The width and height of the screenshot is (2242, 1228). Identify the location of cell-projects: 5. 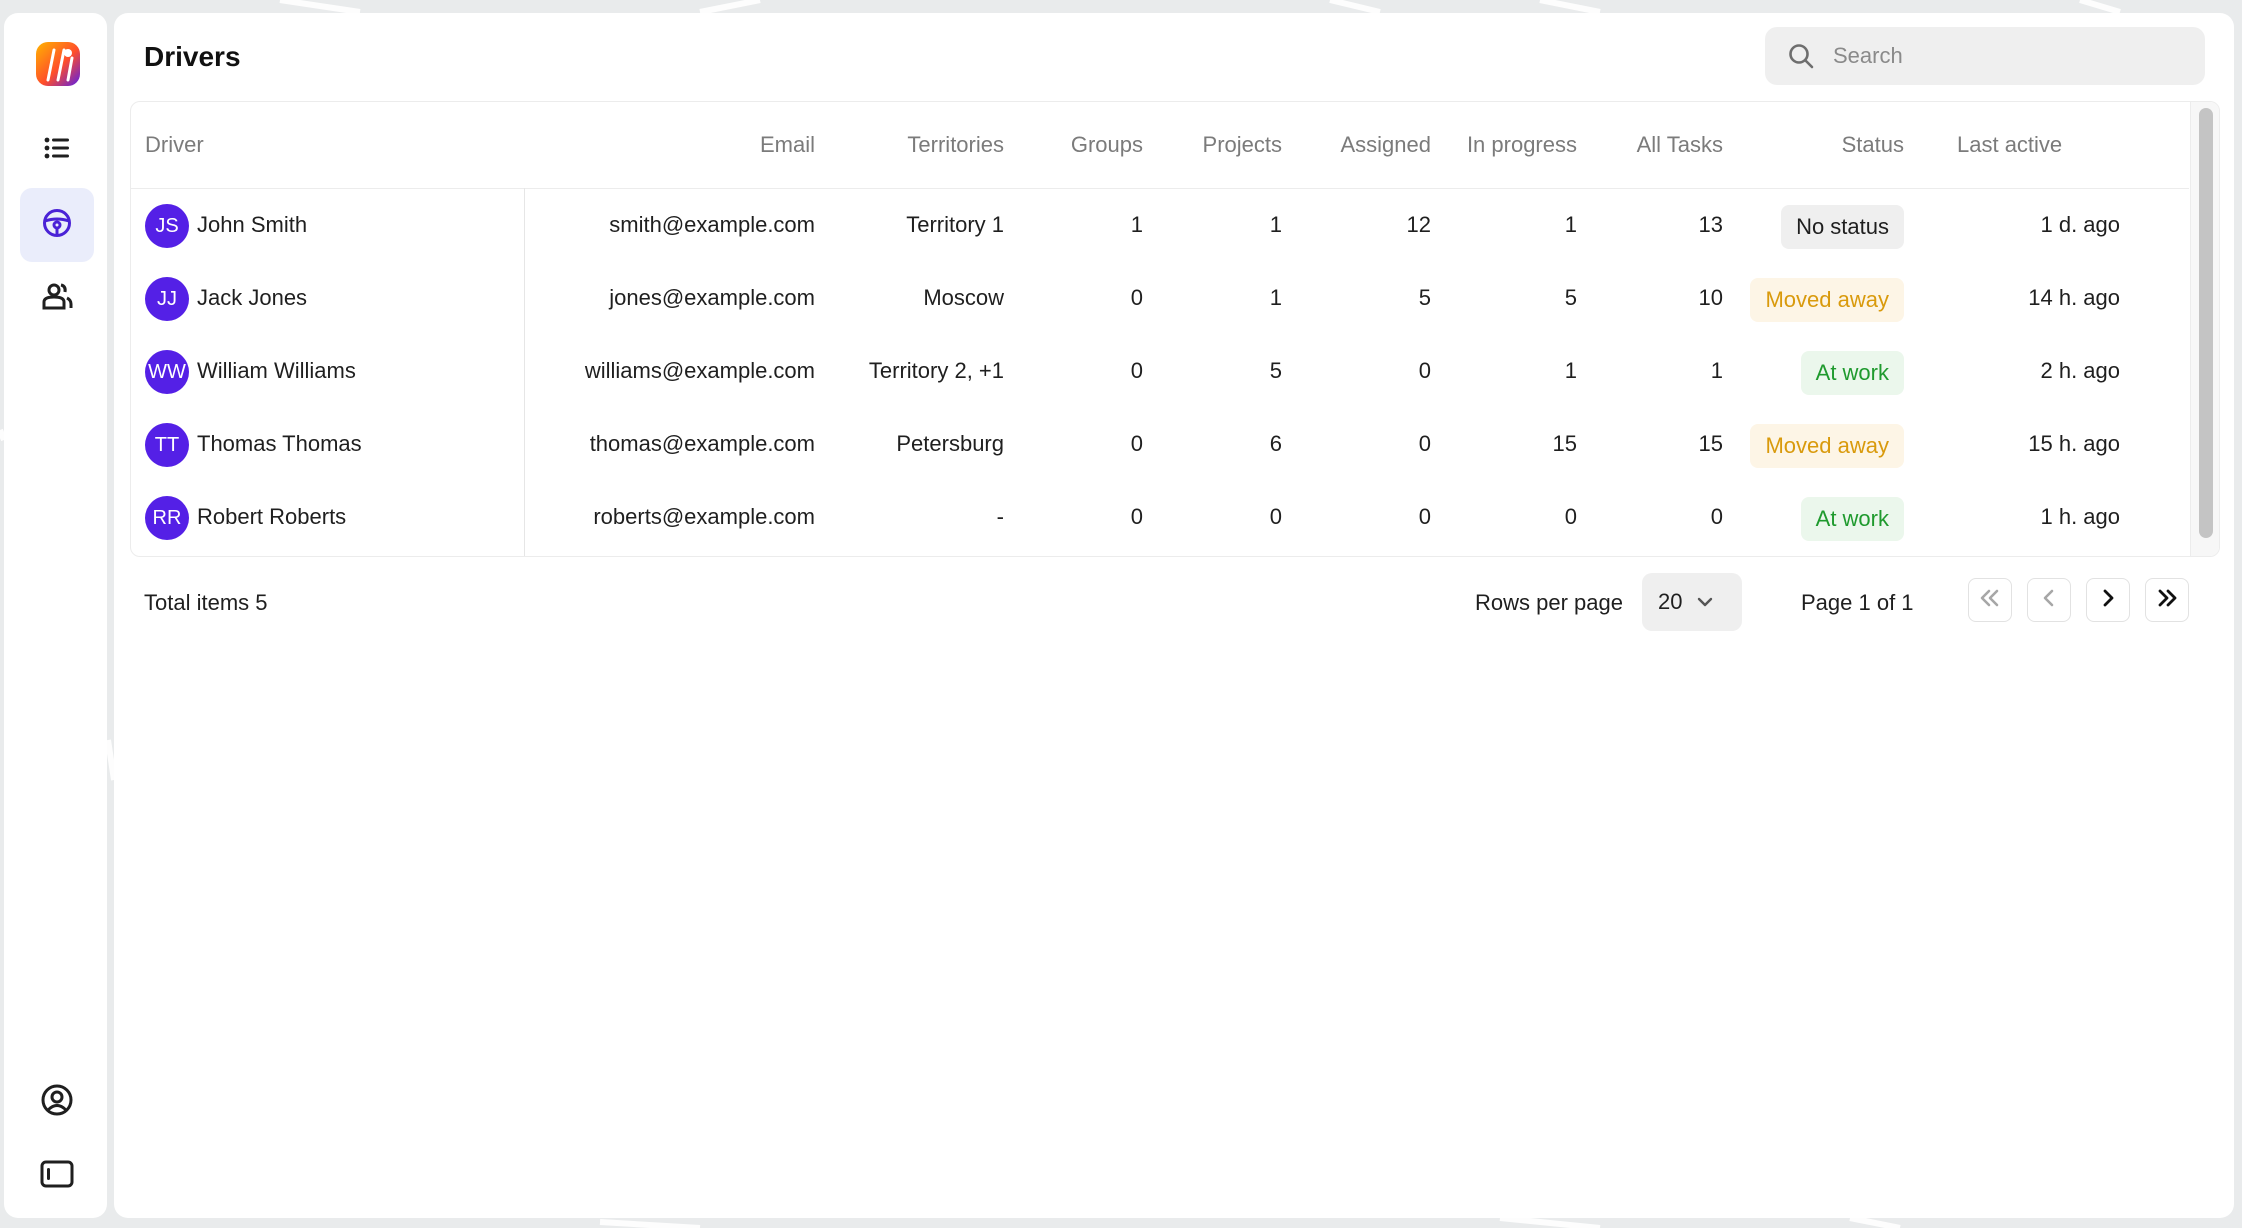
(1275, 370).